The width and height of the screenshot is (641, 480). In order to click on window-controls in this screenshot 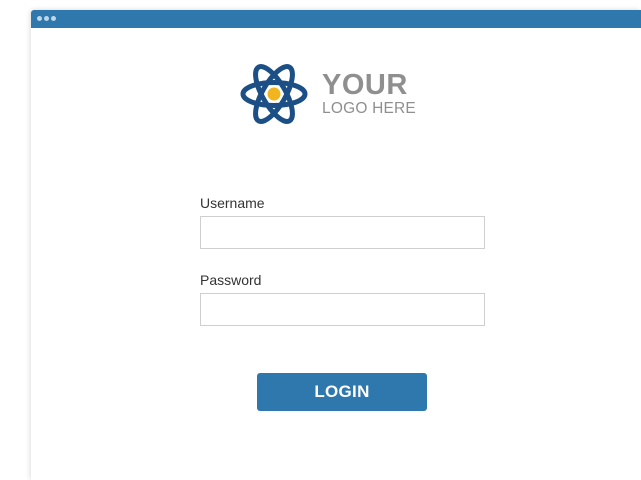, I will do `click(46, 18)`.